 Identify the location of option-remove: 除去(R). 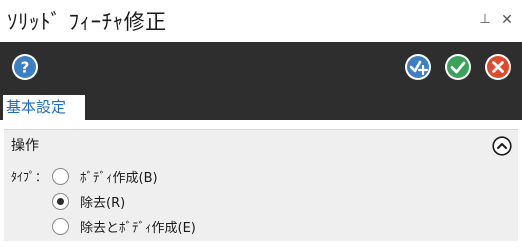
(88, 201).